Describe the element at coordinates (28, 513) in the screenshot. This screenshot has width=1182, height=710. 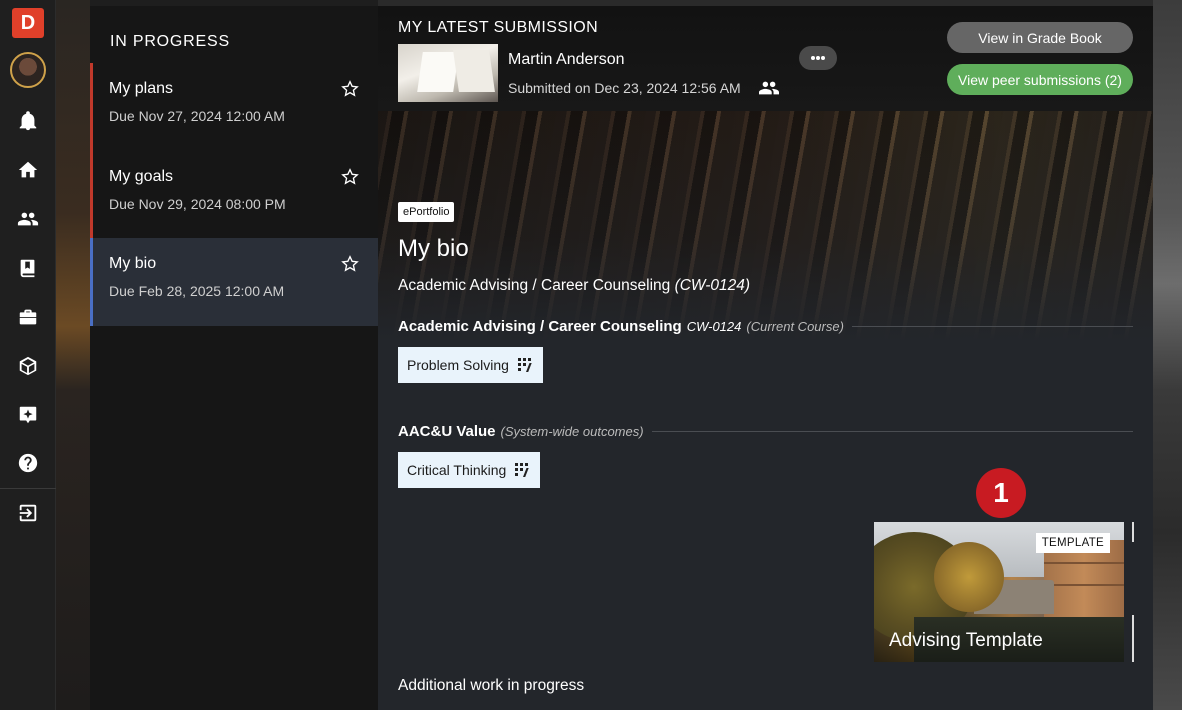
I see `logout-icon` at that location.